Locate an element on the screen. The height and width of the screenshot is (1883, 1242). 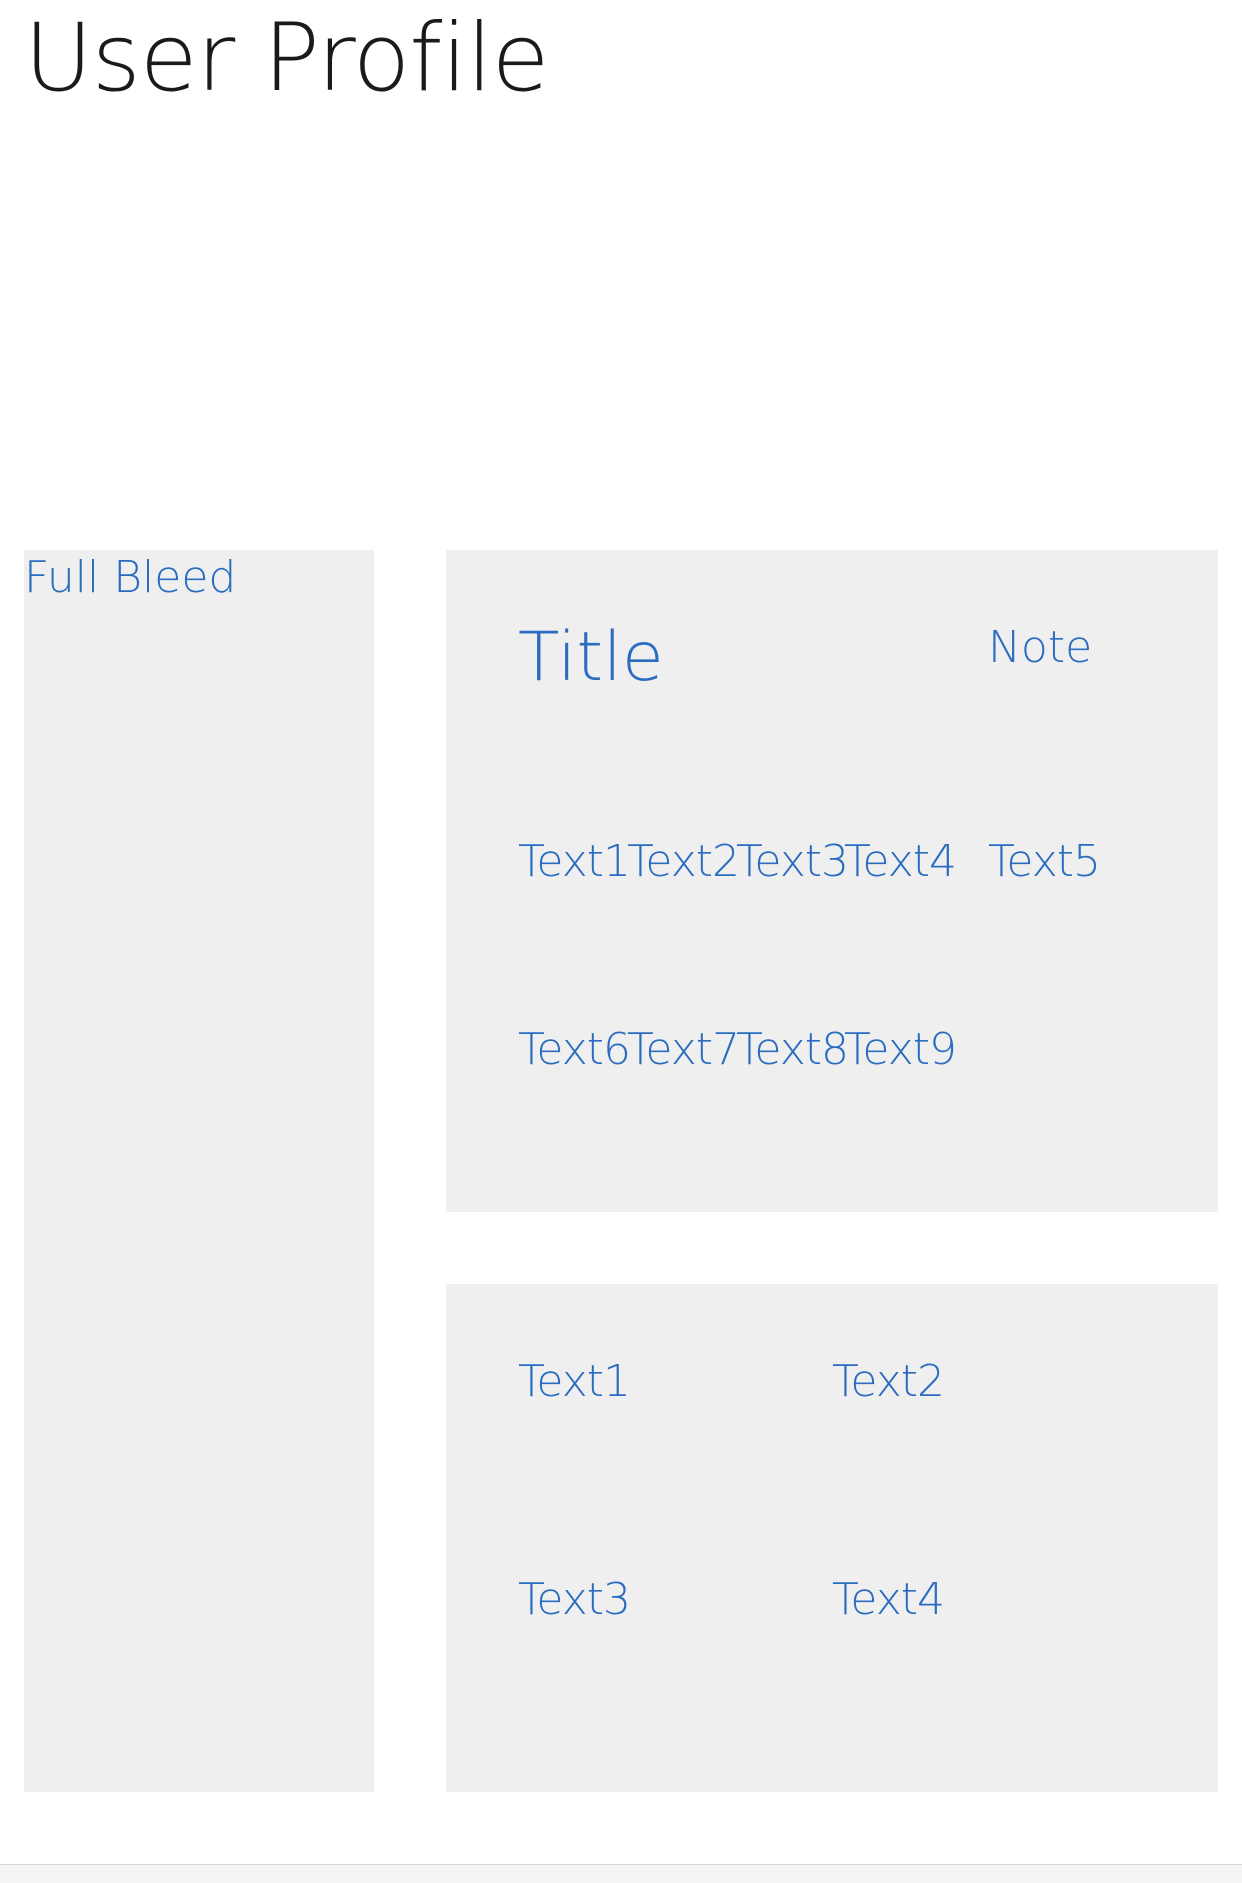
profile-text-9: Text9 is located at coordinates (900, 1049).